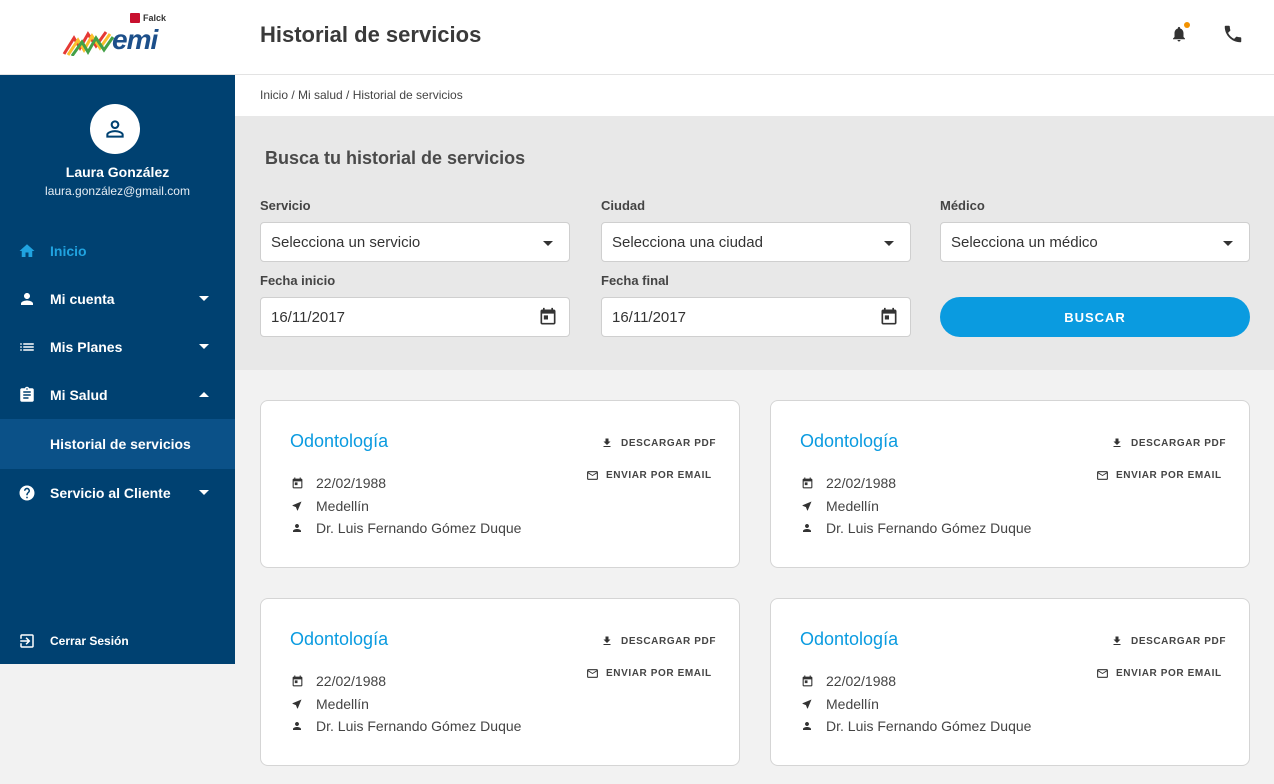 The image size is (1274, 784). I want to click on user-email: laura.gonzález@gmail.com, so click(117, 191).